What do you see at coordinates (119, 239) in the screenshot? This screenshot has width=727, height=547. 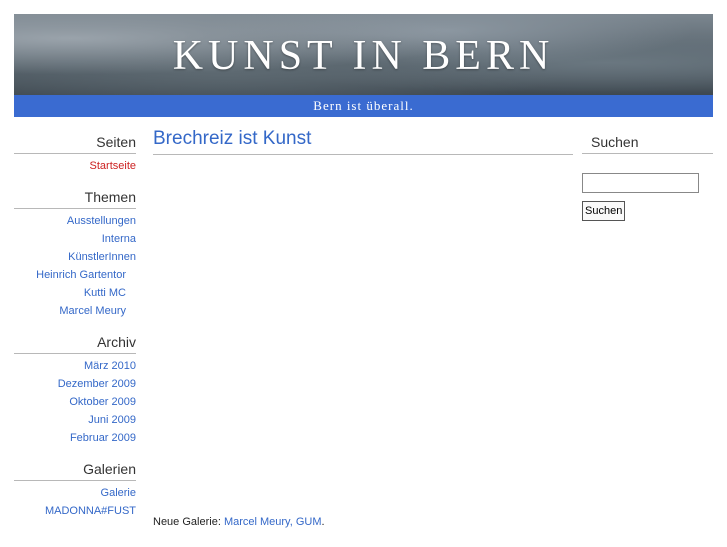 I see `category-link-interna: Interna` at bounding box center [119, 239].